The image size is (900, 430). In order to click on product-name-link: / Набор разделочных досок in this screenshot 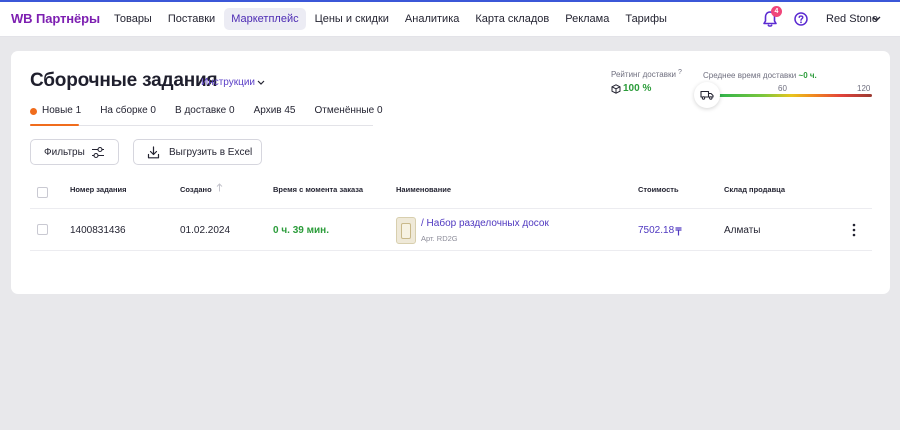, I will do `click(485, 223)`.